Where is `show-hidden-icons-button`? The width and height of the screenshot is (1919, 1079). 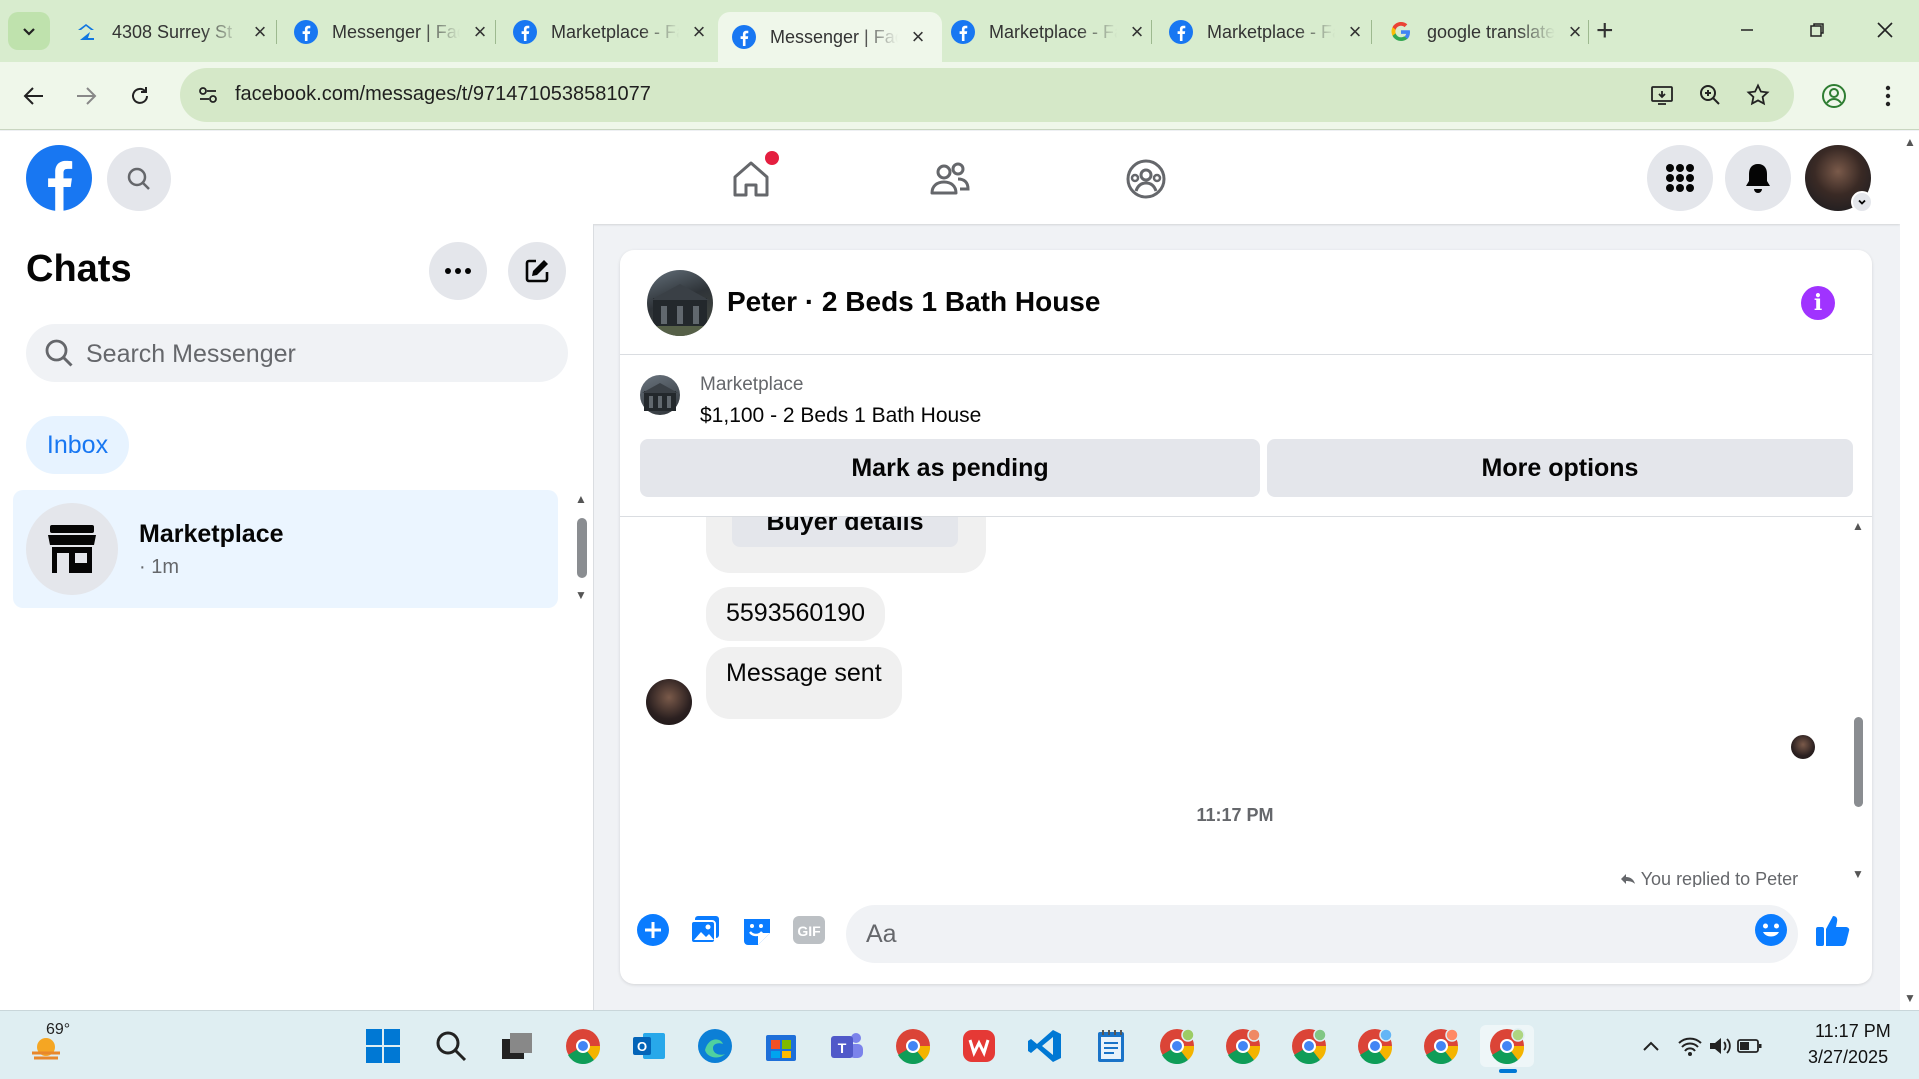
show-hidden-icons-button is located at coordinates (1651, 1046).